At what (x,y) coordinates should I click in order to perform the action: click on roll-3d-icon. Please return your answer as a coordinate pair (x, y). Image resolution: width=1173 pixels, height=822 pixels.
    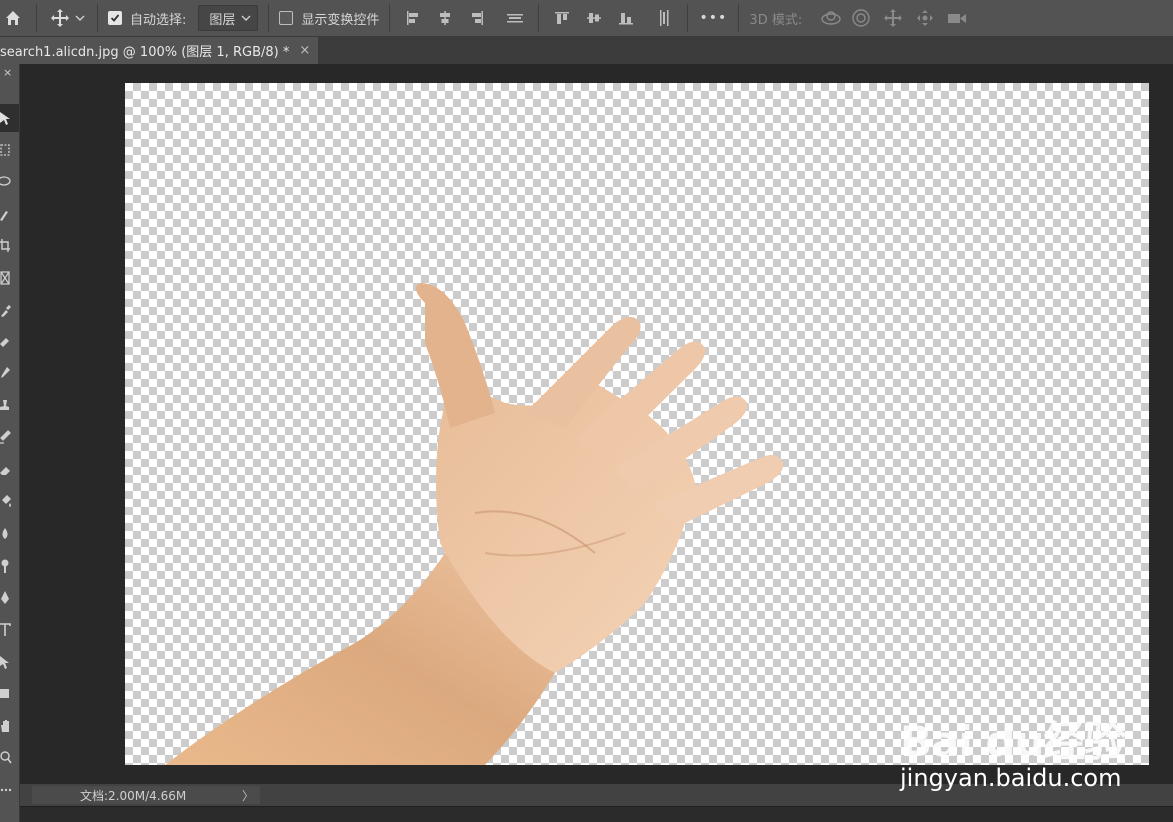
    Looking at the image, I should click on (861, 18).